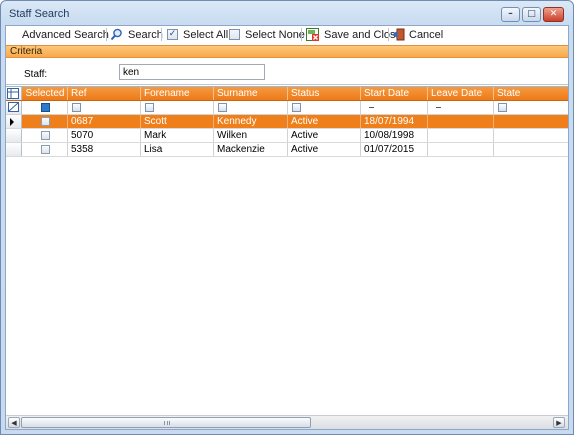  What do you see at coordinates (36, 74) in the screenshot?
I see `staff-label: Staff:` at bounding box center [36, 74].